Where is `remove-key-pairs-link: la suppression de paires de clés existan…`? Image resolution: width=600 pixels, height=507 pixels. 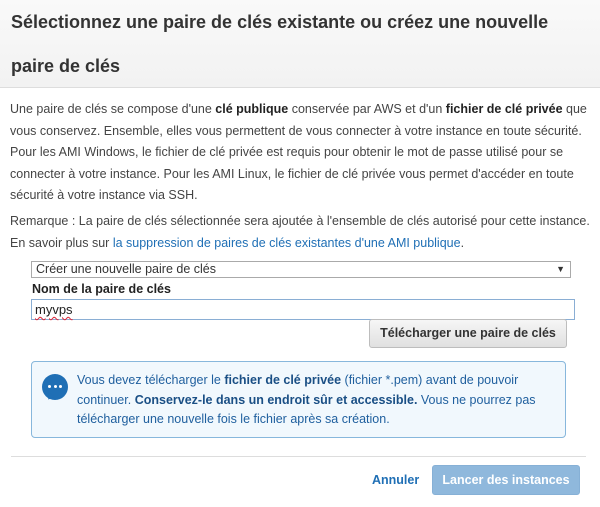 remove-key-pairs-link: la suppression de paires de clés existan… is located at coordinates (287, 243).